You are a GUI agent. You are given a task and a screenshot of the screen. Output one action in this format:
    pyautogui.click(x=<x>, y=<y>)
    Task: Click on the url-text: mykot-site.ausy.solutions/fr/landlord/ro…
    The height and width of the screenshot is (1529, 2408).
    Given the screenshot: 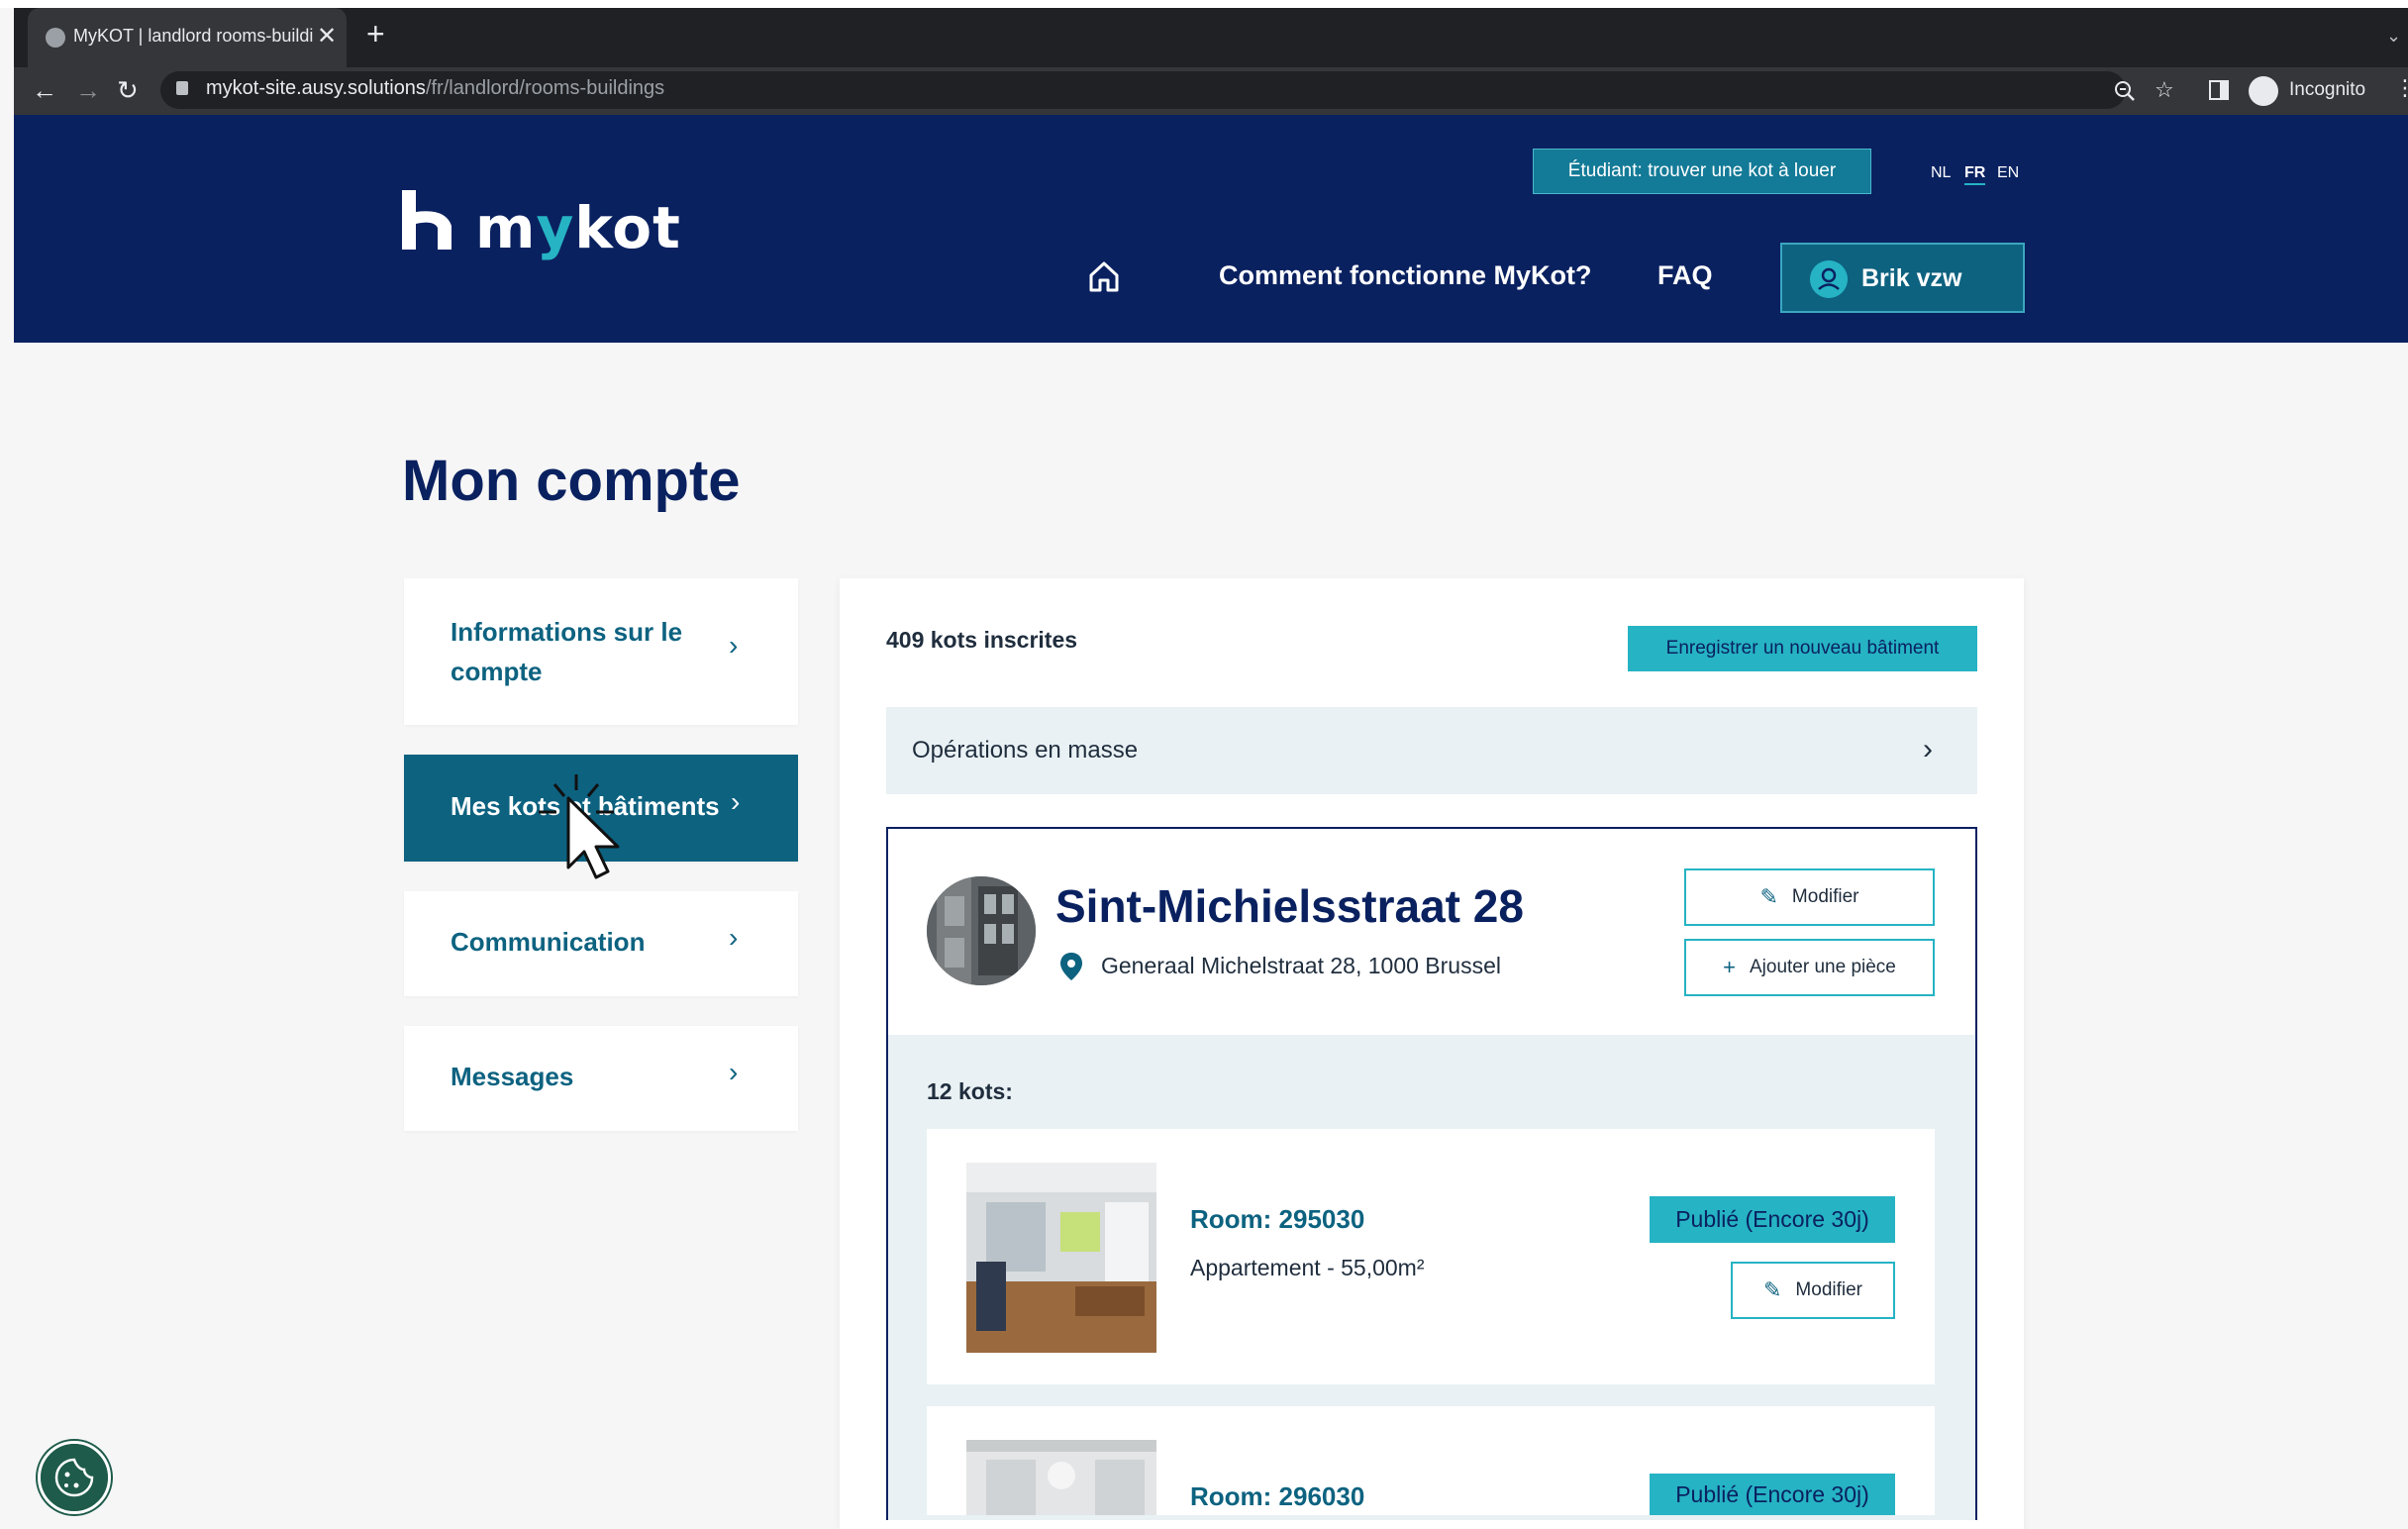 What is the action you would take?
    pyautogui.click(x=435, y=88)
    